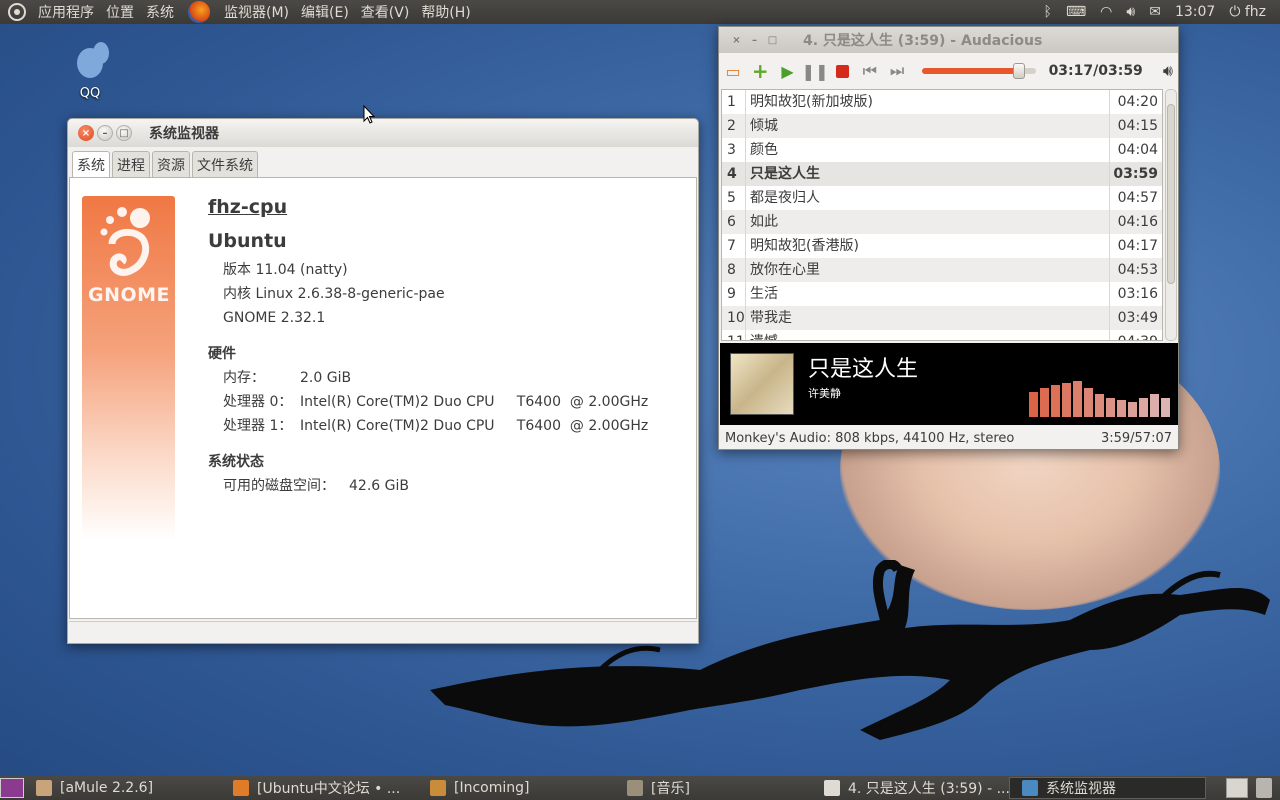 The width and height of the screenshot is (1280, 800). What do you see at coordinates (184, 134) in the screenshot?
I see `window-title: 系统监视器` at bounding box center [184, 134].